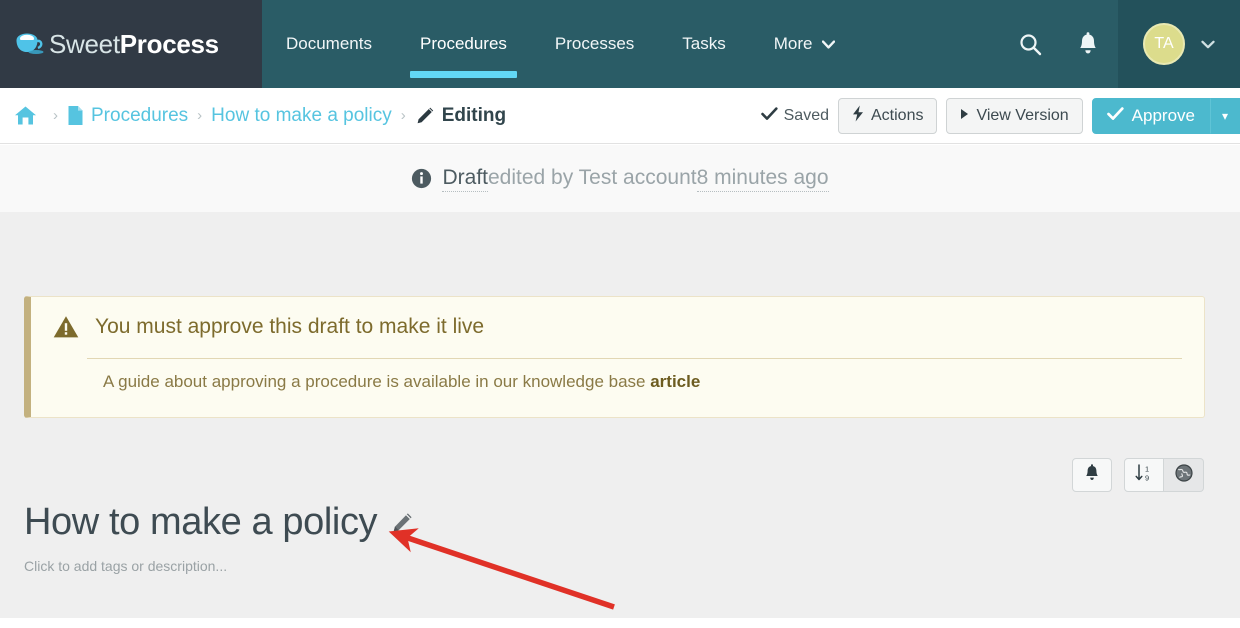  I want to click on logo-text-light: Sweet, so click(84, 43).